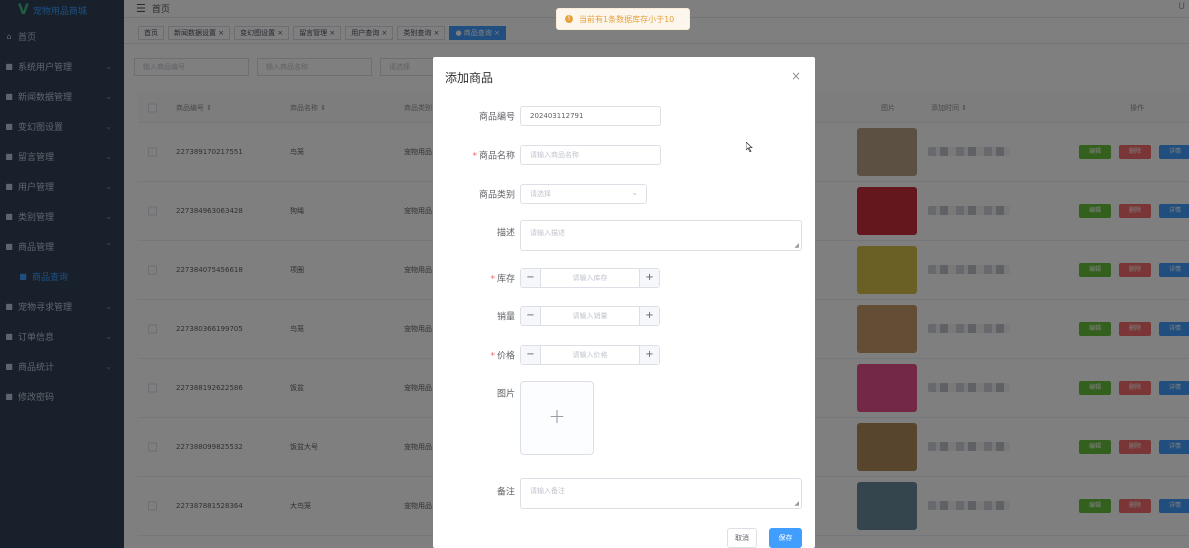 The width and height of the screenshot is (1189, 548). I want to click on product-code-value: 202403112791, so click(557, 116).